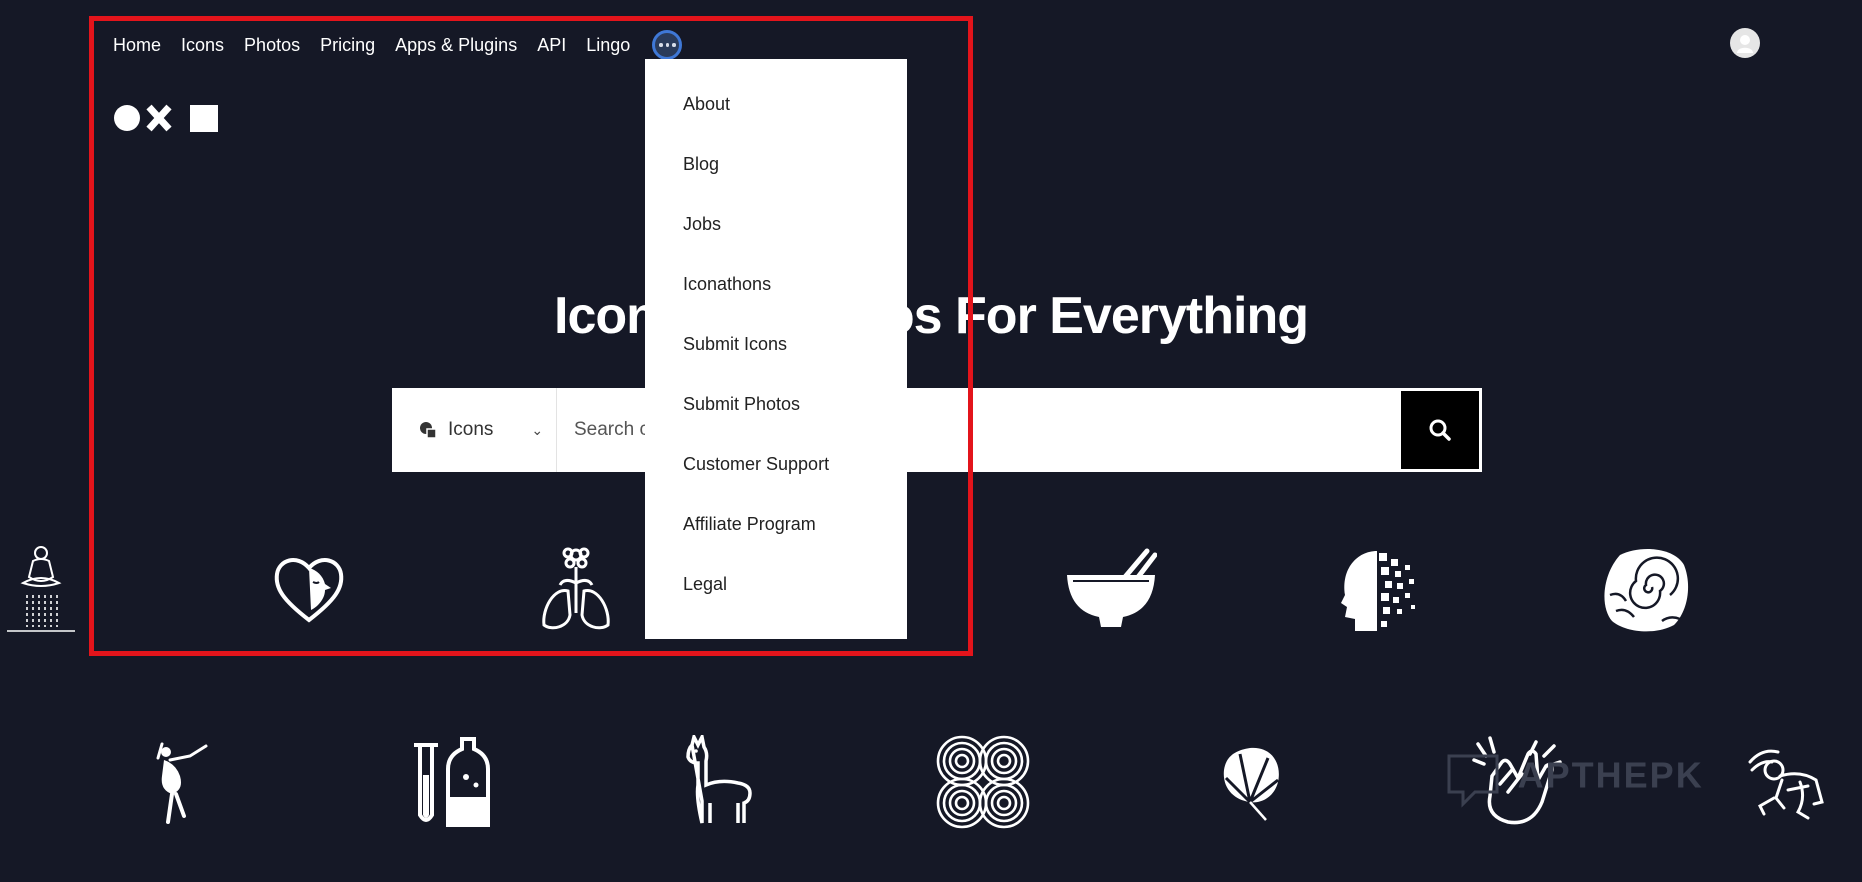 This screenshot has width=1862, height=882. What do you see at coordinates (661, 45) in the screenshot?
I see `more-dots-icon` at bounding box center [661, 45].